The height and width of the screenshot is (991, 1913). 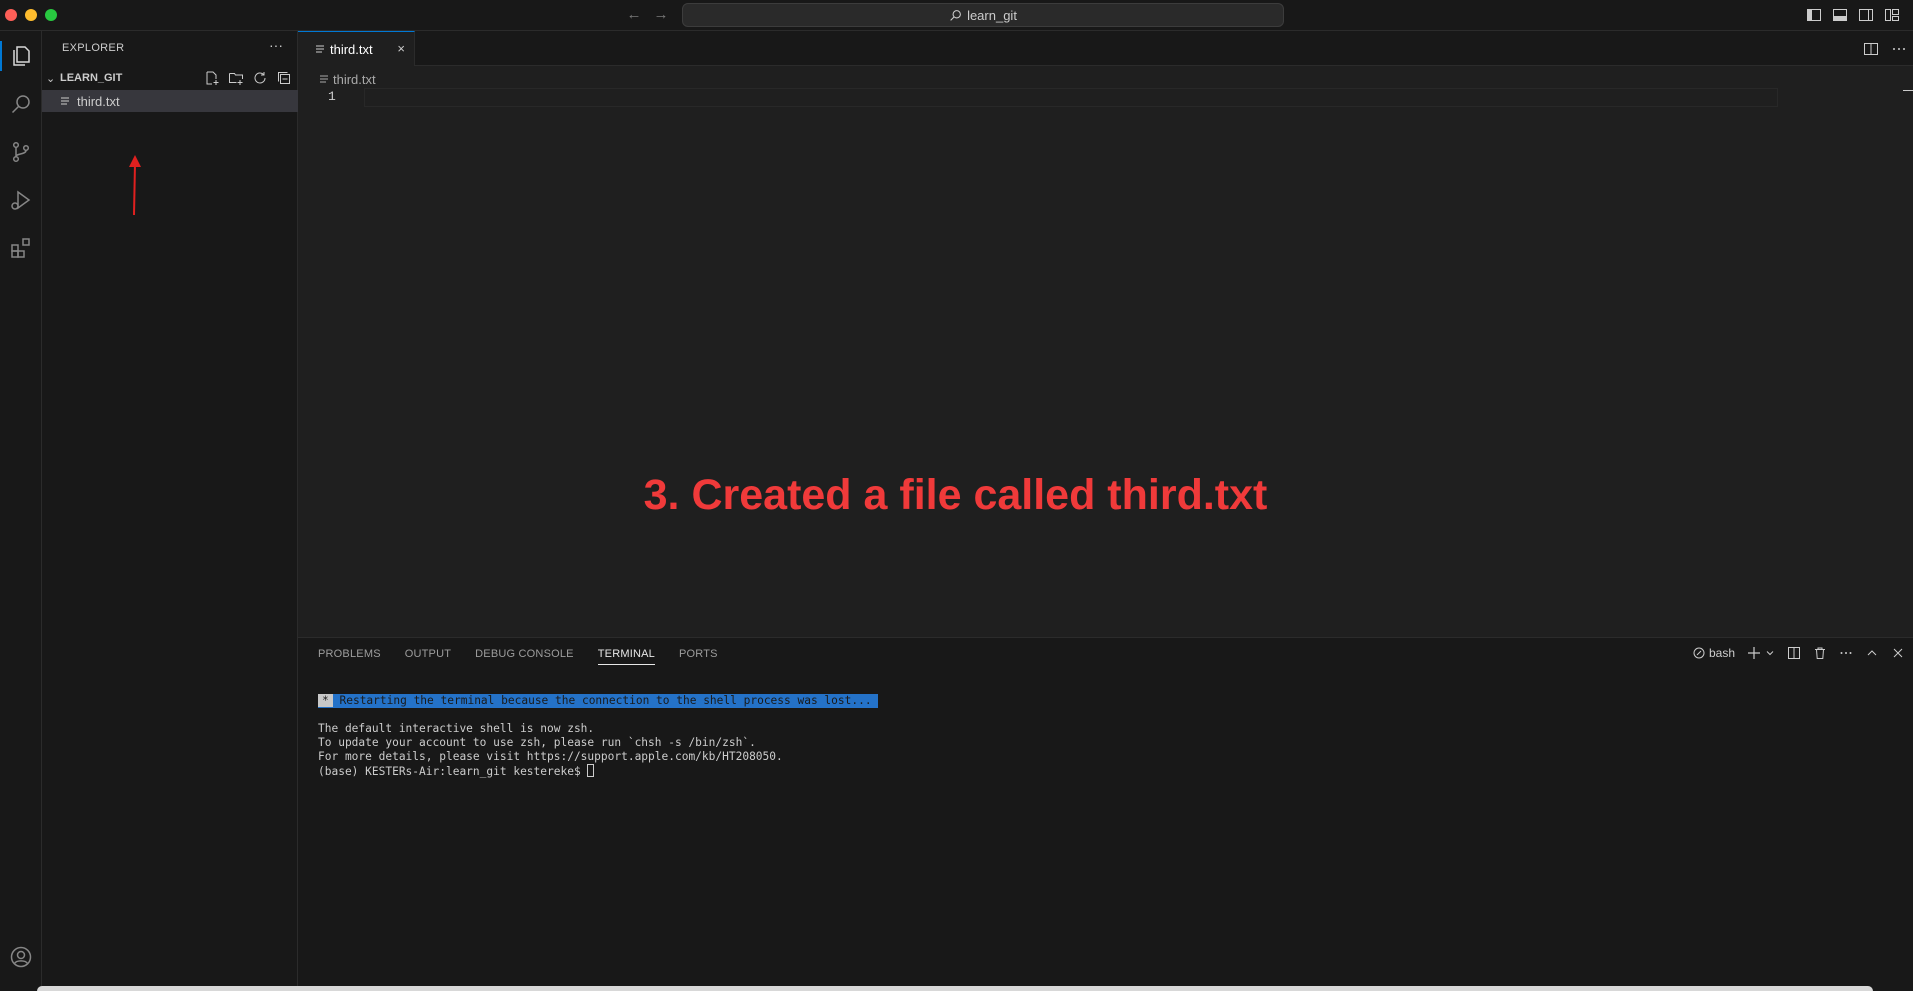 What do you see at coordinates (1754, 653) in the screenshot?
I see `new-terminal-icon` at bounding box center [1754, 653].